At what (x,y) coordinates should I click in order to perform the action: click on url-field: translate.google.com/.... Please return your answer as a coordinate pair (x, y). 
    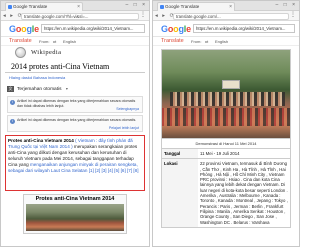
    Looking at the image, I should click on (231, 16).